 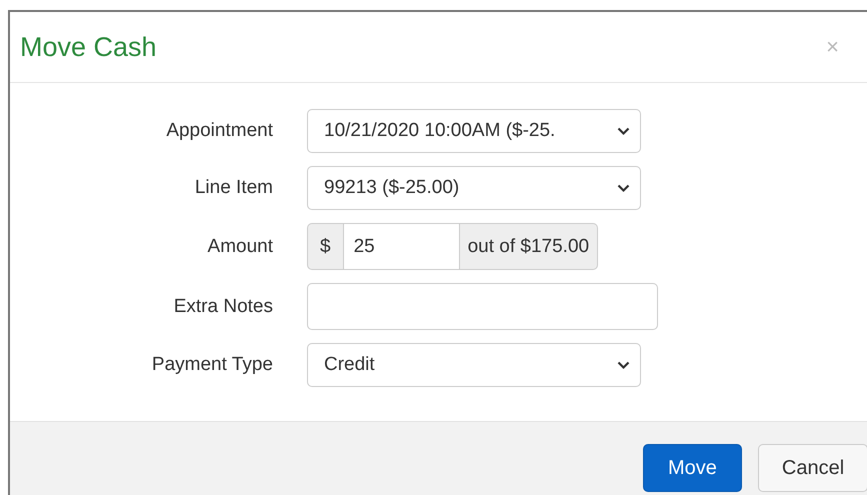 I want to click on select-field: 10/21/2020 10:00AM ($-25., so click(x=474, y=131).